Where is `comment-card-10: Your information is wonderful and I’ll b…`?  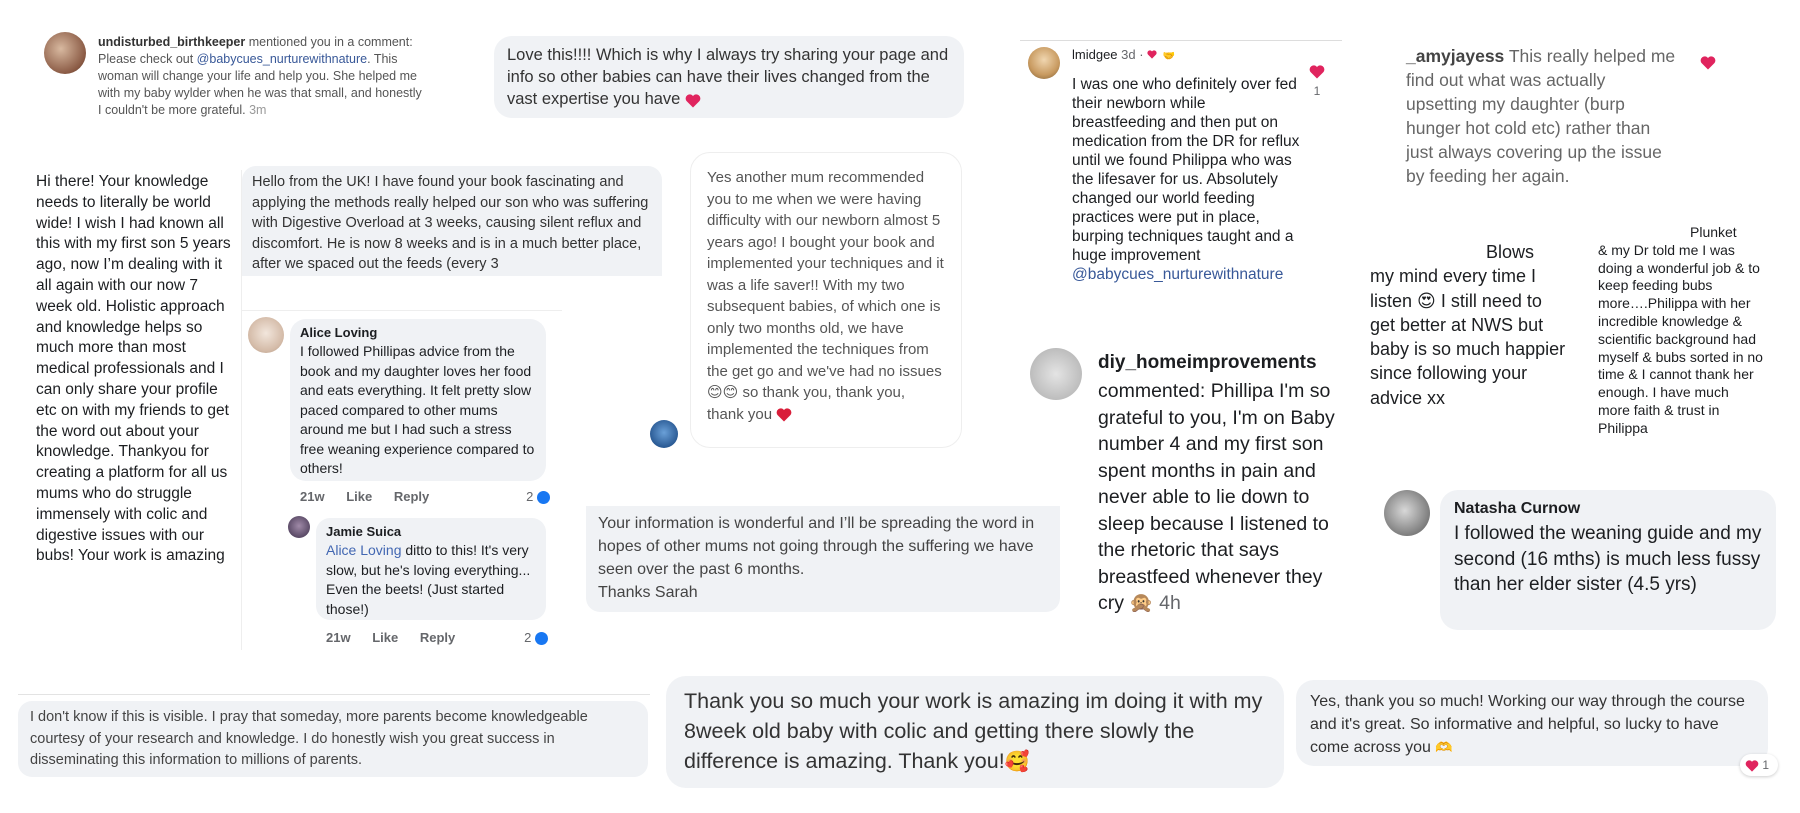
comment-card-10: Your information is wonderful and I’ll b… is located at coordinates (823, 559).